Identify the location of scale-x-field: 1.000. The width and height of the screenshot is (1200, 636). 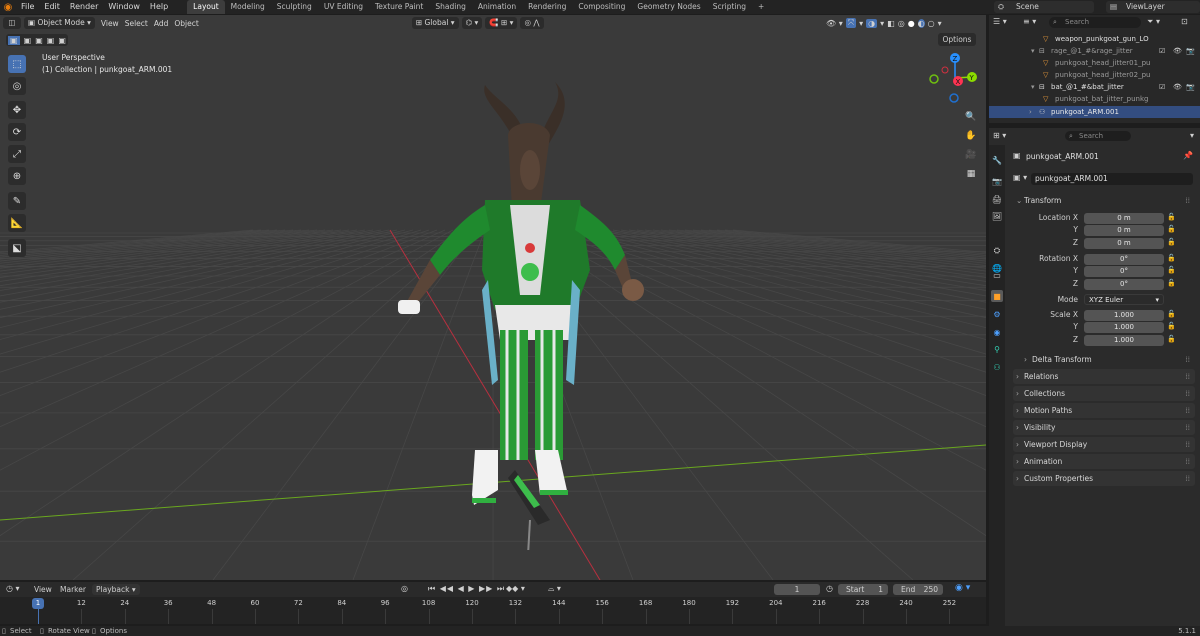
(1124, 315).